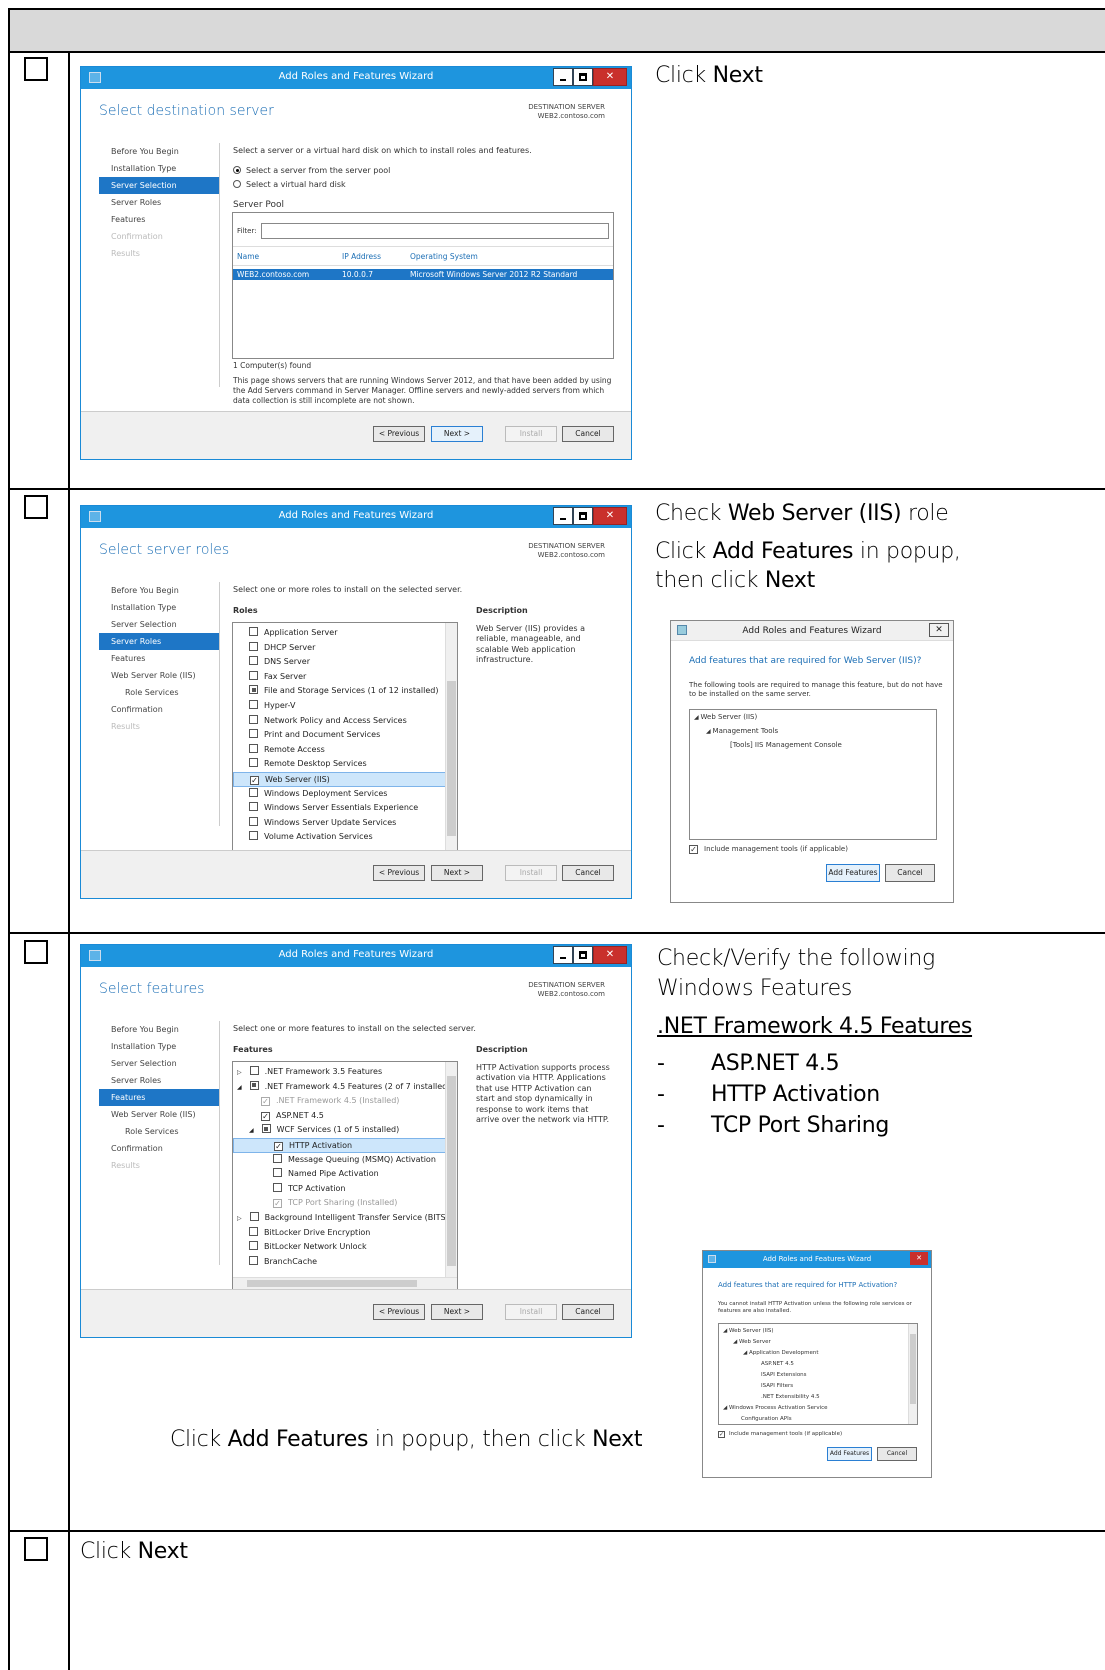 The height and width of the screenshot is (1670, 1105). What do you see at coordinates (345, 1283) in the screenshot?
I see `horizontal-scrollbar` at bounding box center [345, 1283].